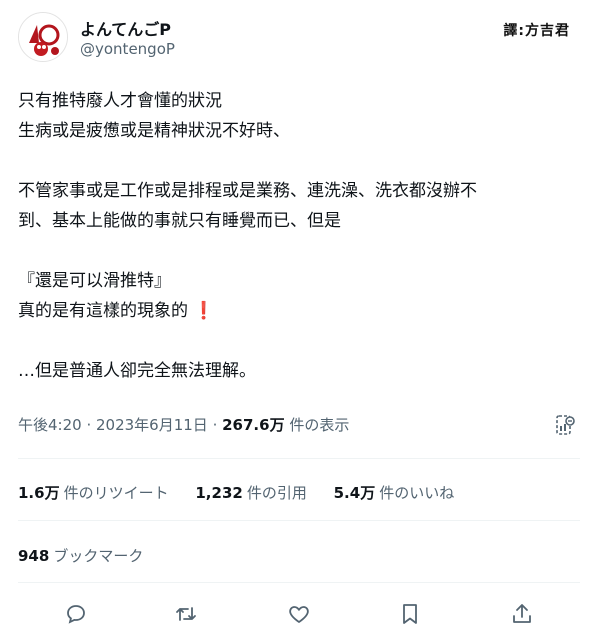  Describe the element at coordinates (536, 31) in the screenshot. I see `translator-watermark: 譯:方吉君` at that location.